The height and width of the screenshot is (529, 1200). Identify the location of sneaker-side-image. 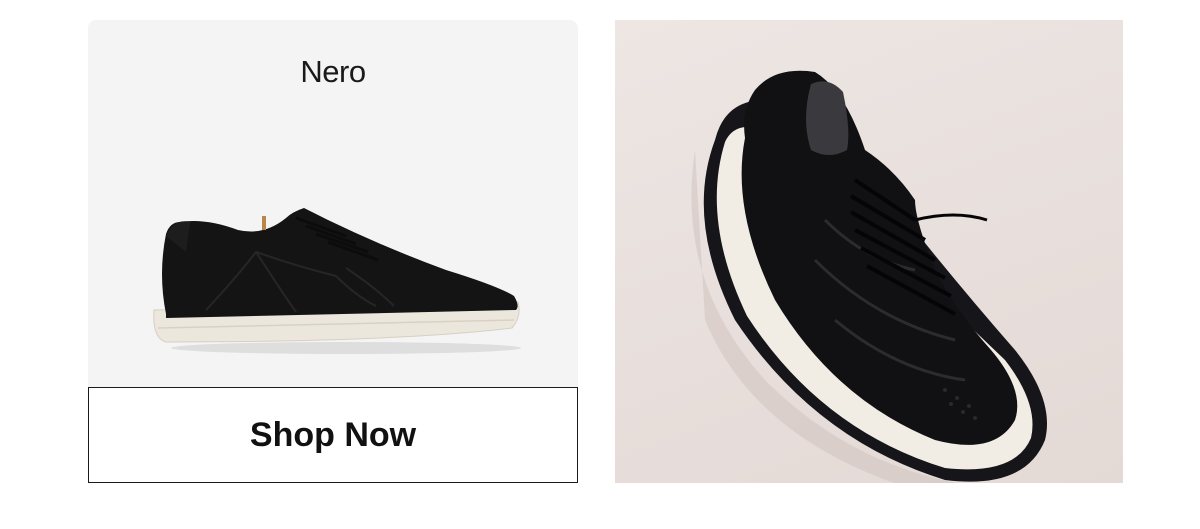
(337, 281).